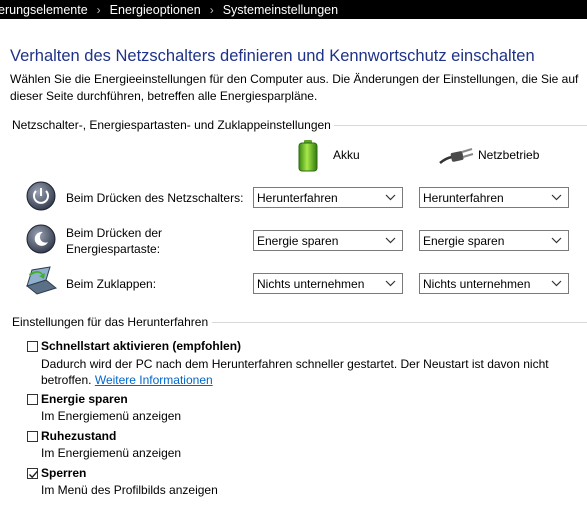 This screenshot has height=509, width=587. I want to click on power-button-power-select: Herunterfahren, so click(494, 197).